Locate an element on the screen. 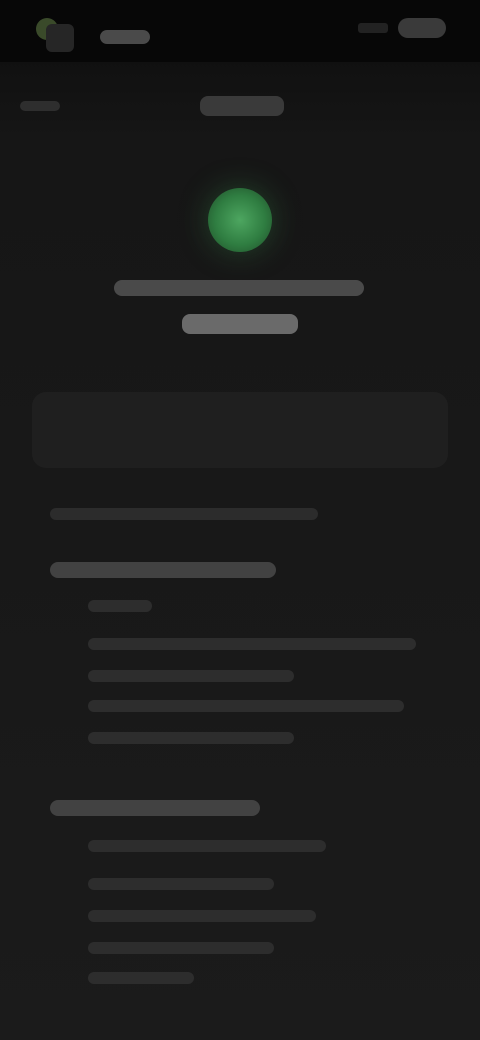  back-chevron-icon is located at coordinates (40, 106).